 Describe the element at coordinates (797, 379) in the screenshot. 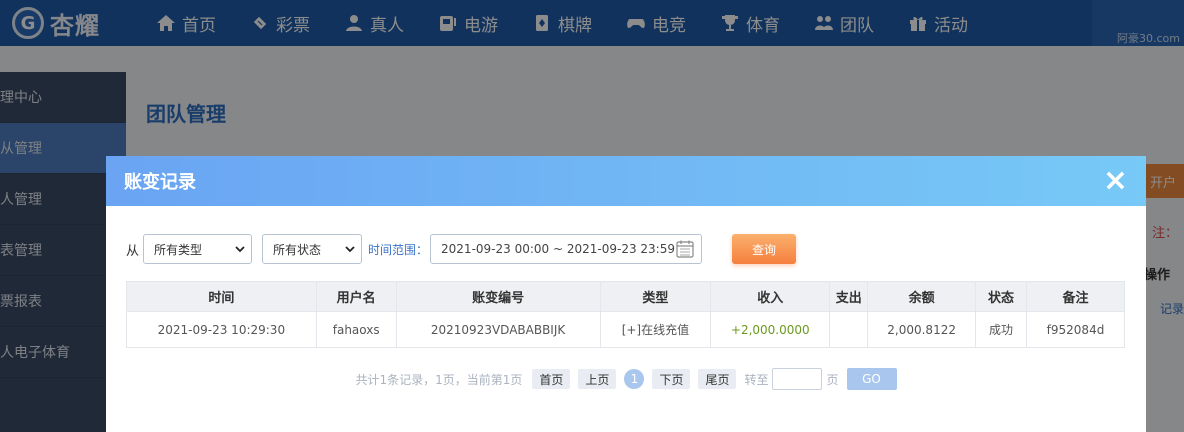

I see `pager-goto-input` at that location.